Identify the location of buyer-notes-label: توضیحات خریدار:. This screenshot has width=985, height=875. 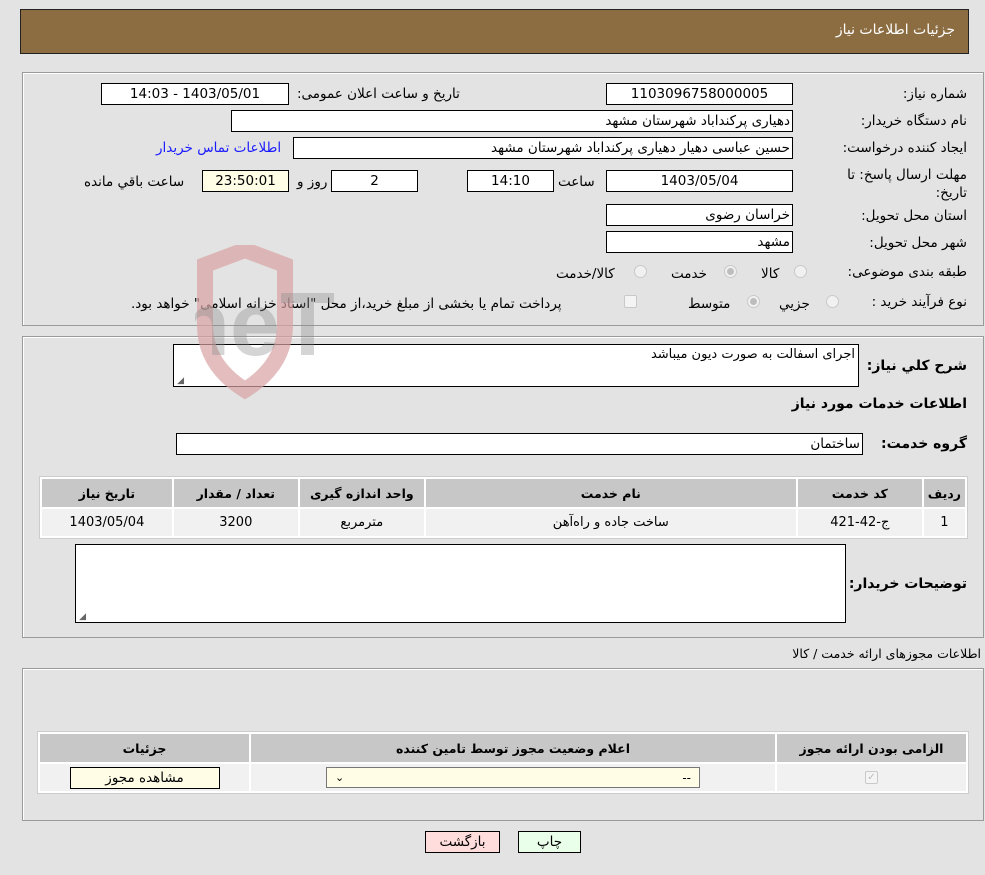
(907, 584).